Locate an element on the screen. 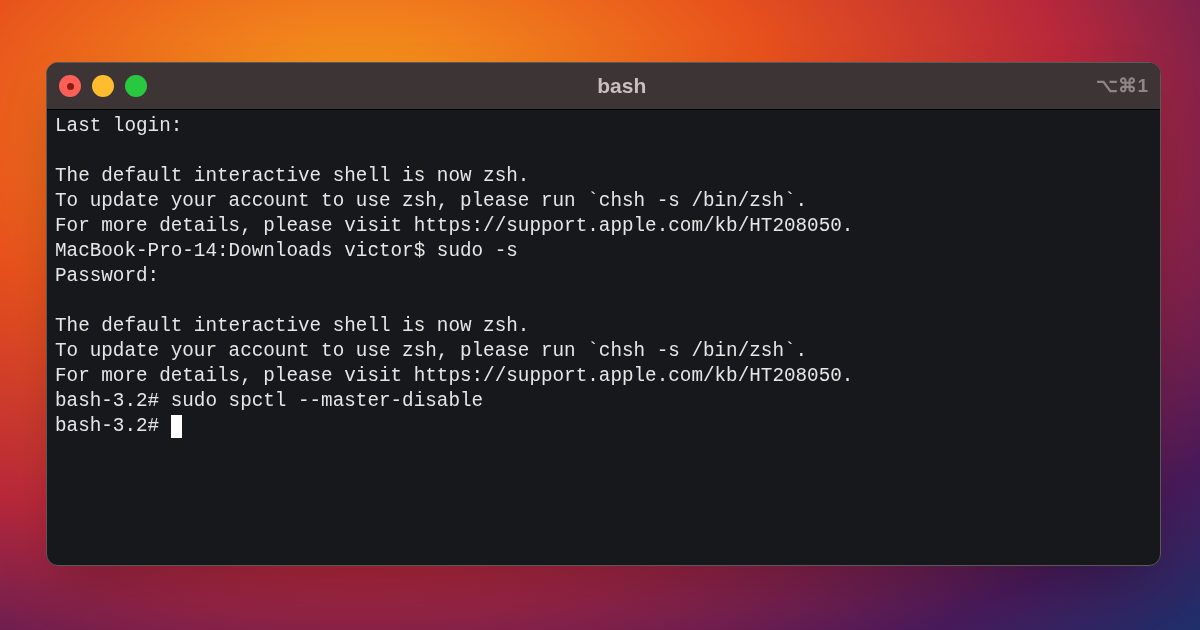 The image size is (1200, 630). minimize-button is located at coordinates (103, 86).